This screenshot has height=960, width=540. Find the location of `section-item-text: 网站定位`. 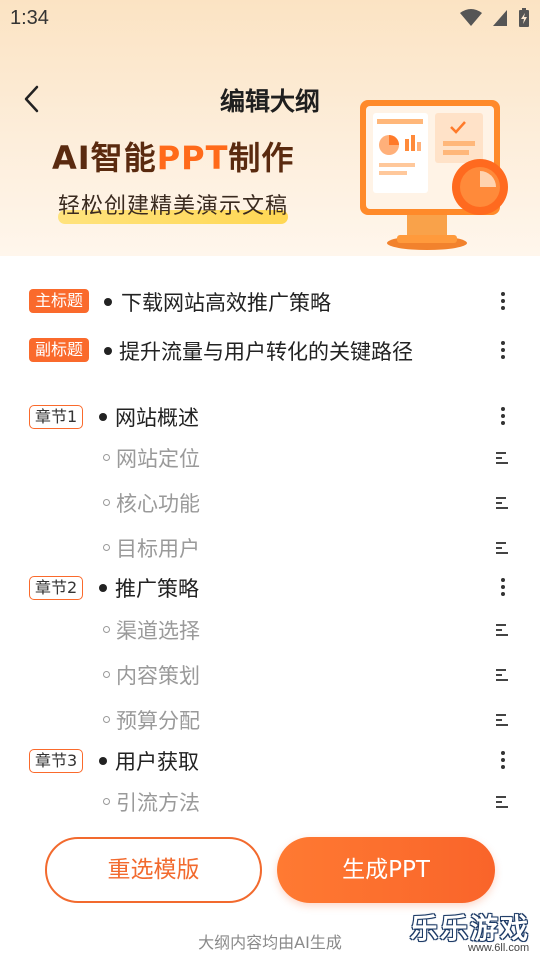

section-item-text: 网站定位 is located at coordinates (158, 458).